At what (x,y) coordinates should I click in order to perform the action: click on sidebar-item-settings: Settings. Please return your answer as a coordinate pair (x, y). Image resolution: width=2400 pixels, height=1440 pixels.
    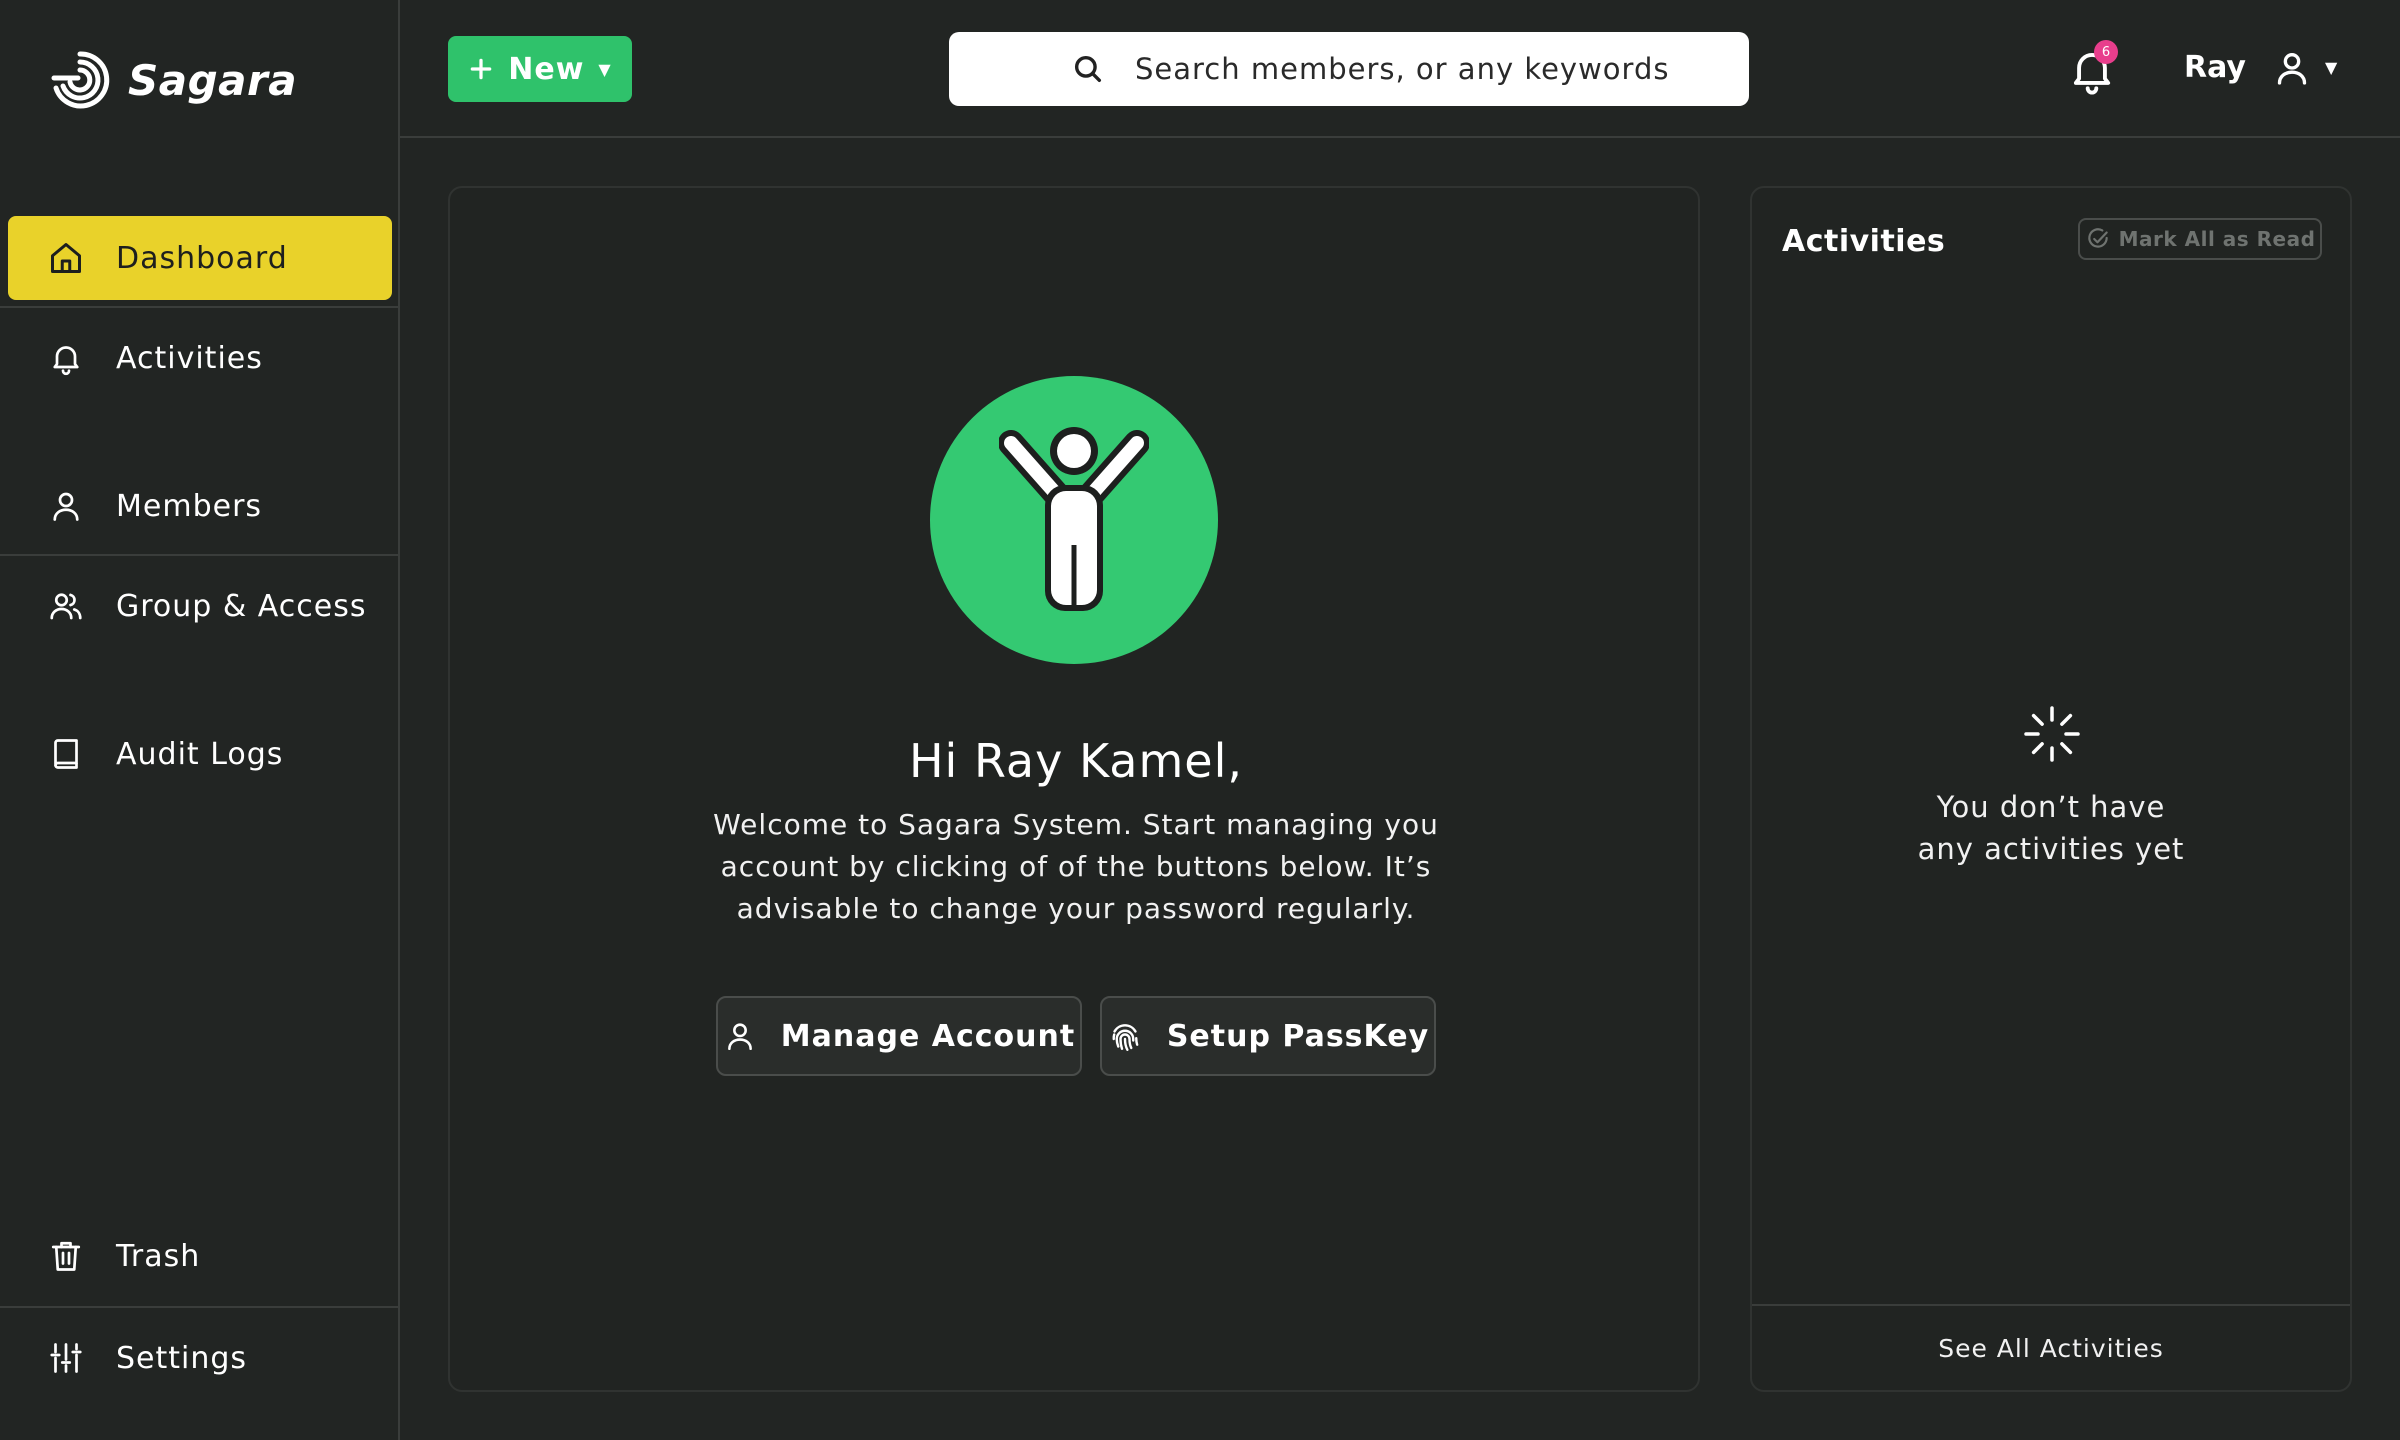
    Looking at the image, I should click on (200, 1358).